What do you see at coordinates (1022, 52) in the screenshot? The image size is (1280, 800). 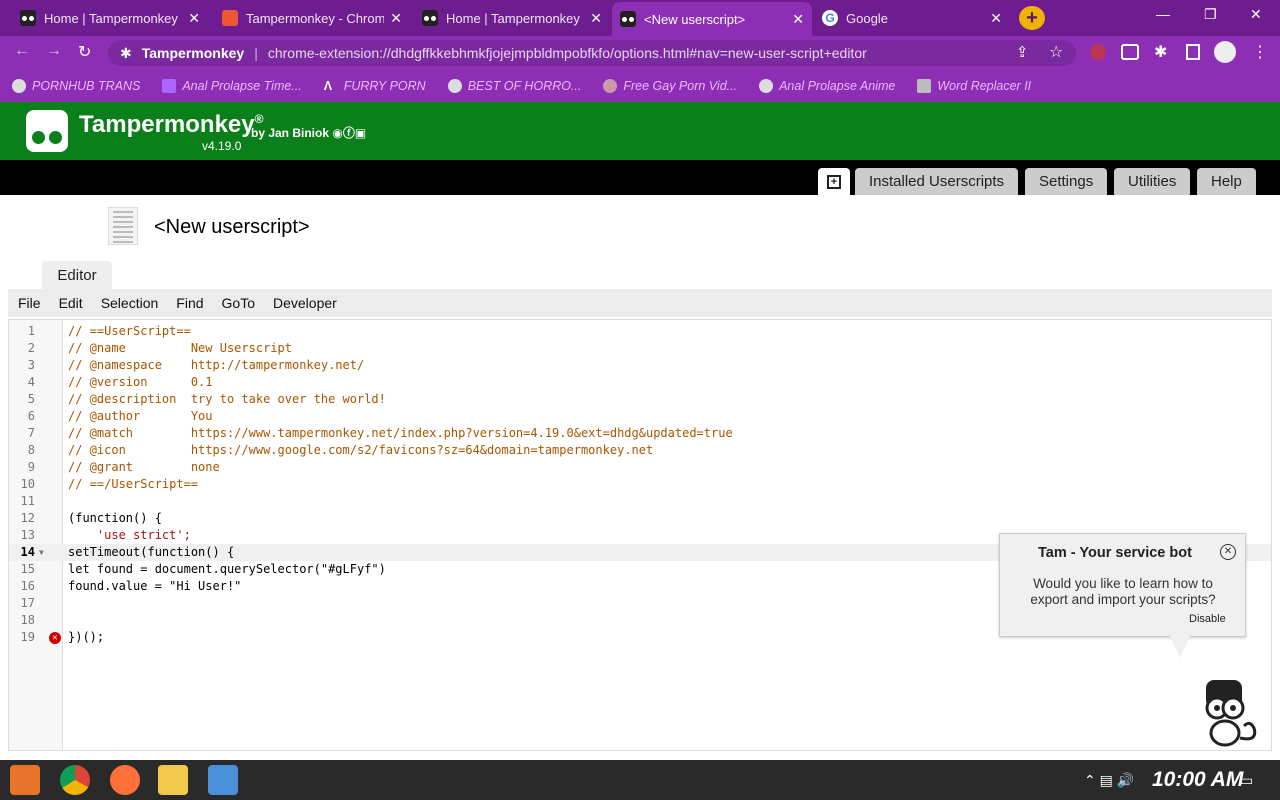 I see `share-icon: ⇪` at bounding box center [1022, 52].